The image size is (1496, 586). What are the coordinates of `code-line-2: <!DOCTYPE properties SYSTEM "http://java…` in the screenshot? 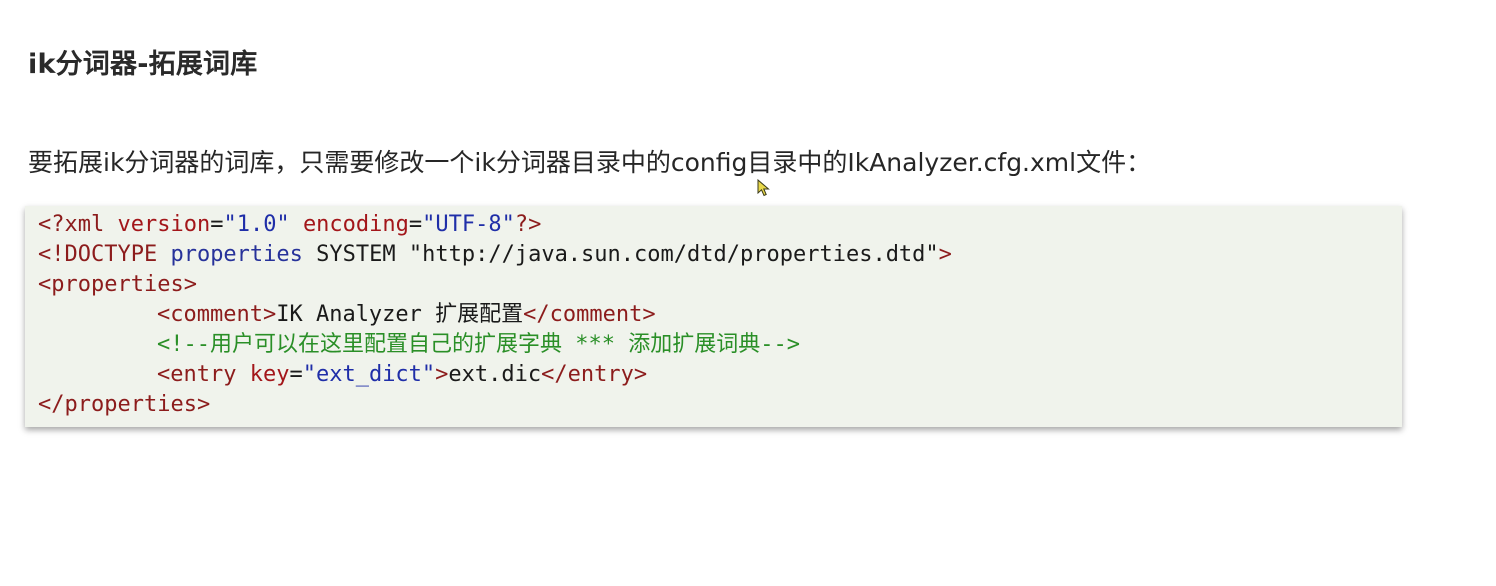 It's located at (720, 255).